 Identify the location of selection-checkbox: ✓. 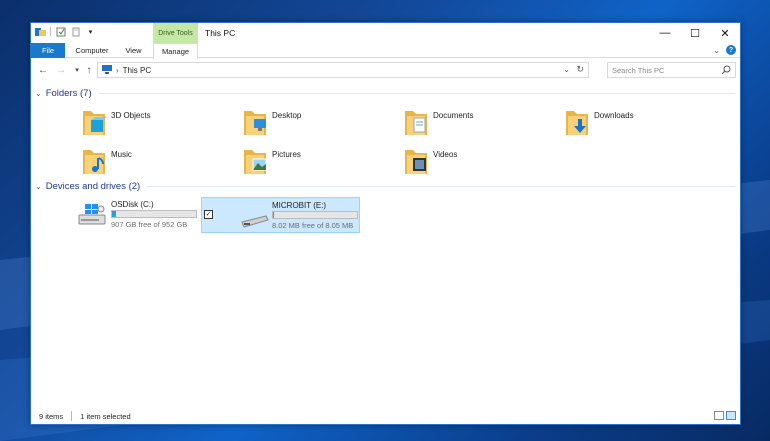
(208, 214).